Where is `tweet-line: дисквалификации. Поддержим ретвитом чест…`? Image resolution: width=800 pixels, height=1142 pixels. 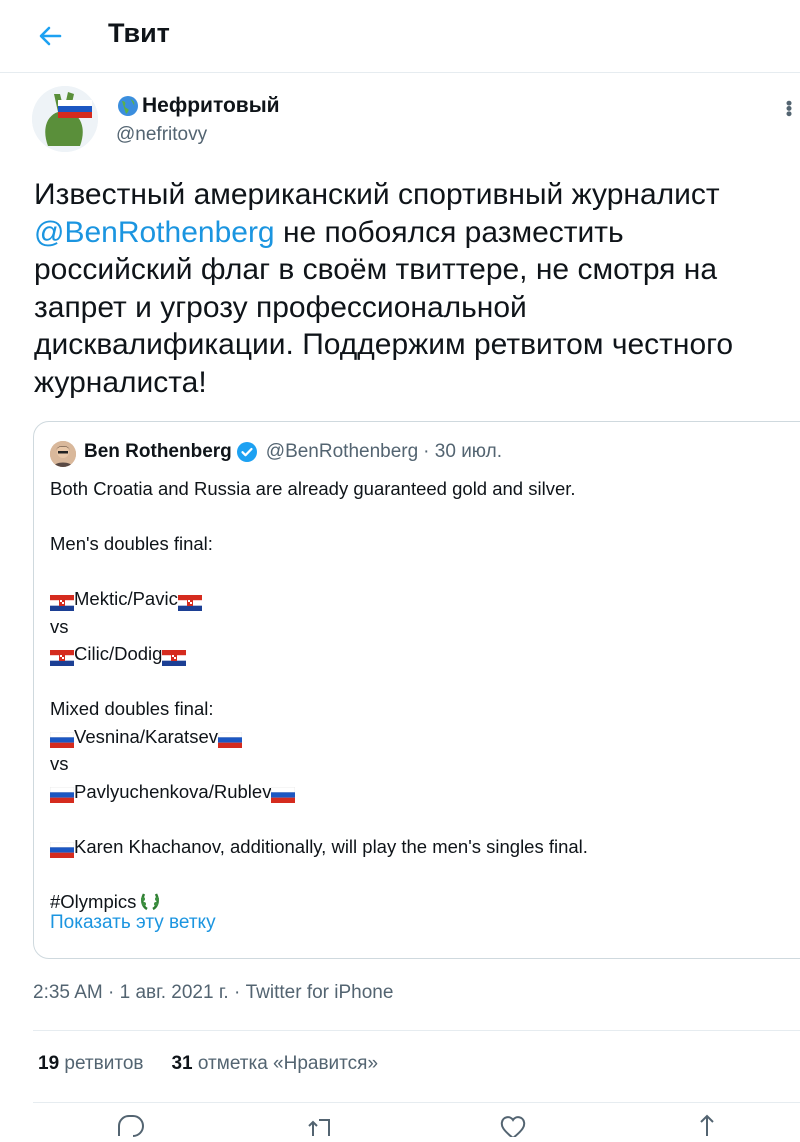 tweet-line: дисквалификации. Поддержим ретвитом чест… is located at coordinates (384, 344).